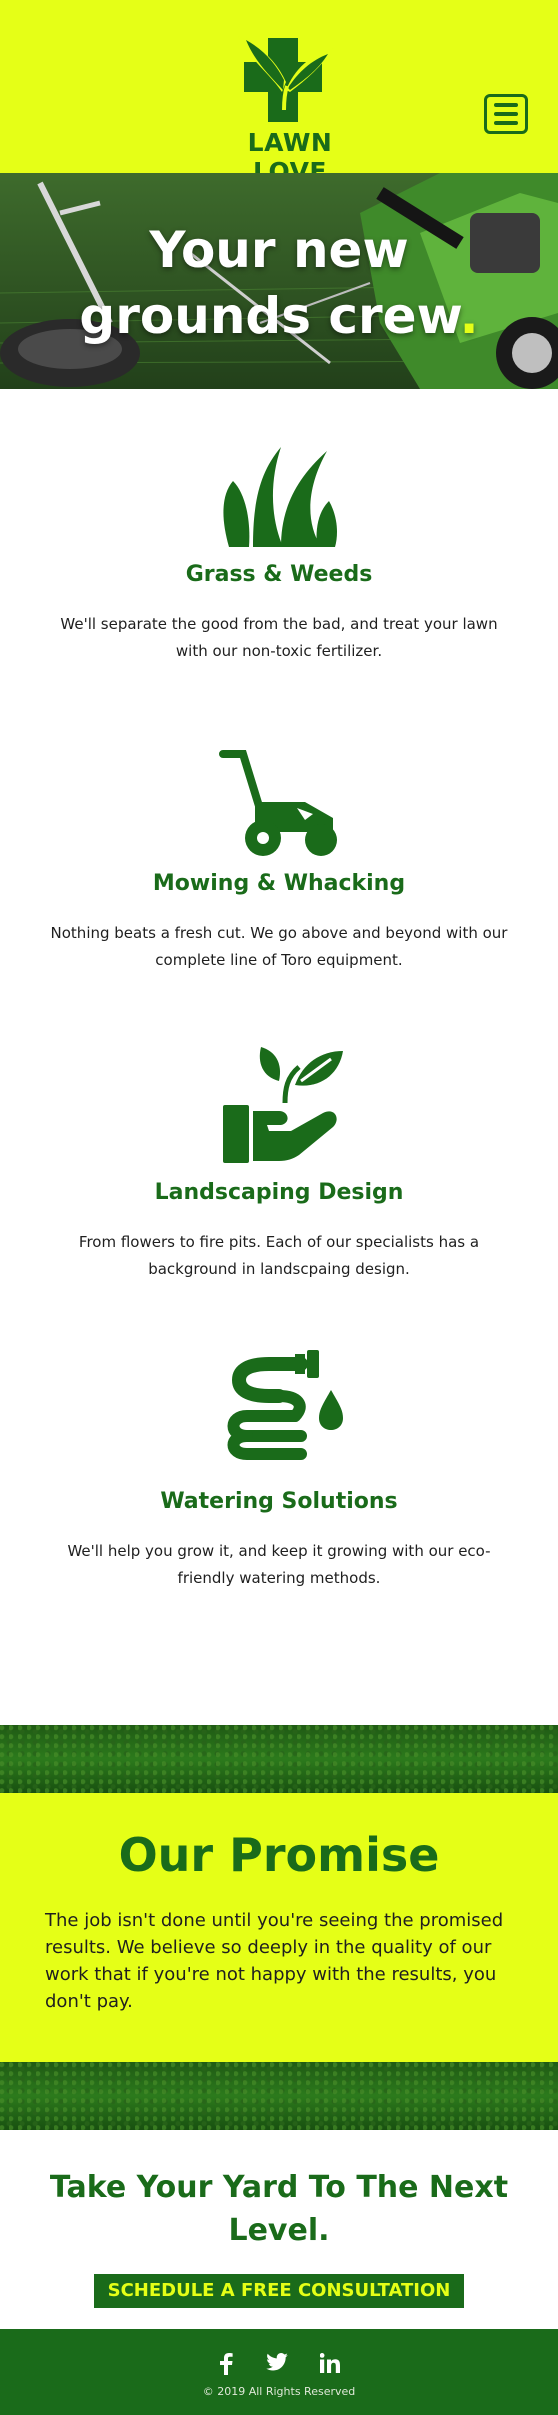  What do you see at coordinates (506, 114) in the screenshot?
I see `menu-button` at bounding box center [506, 114].